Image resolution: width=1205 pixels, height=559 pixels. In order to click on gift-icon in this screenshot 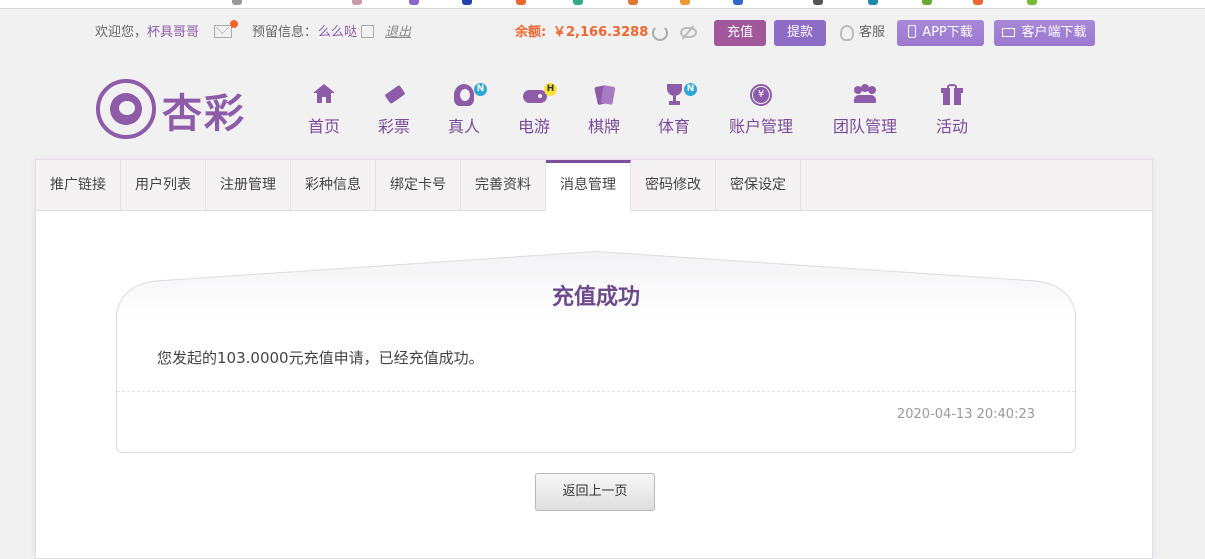, I will do `click(952, 95)`.